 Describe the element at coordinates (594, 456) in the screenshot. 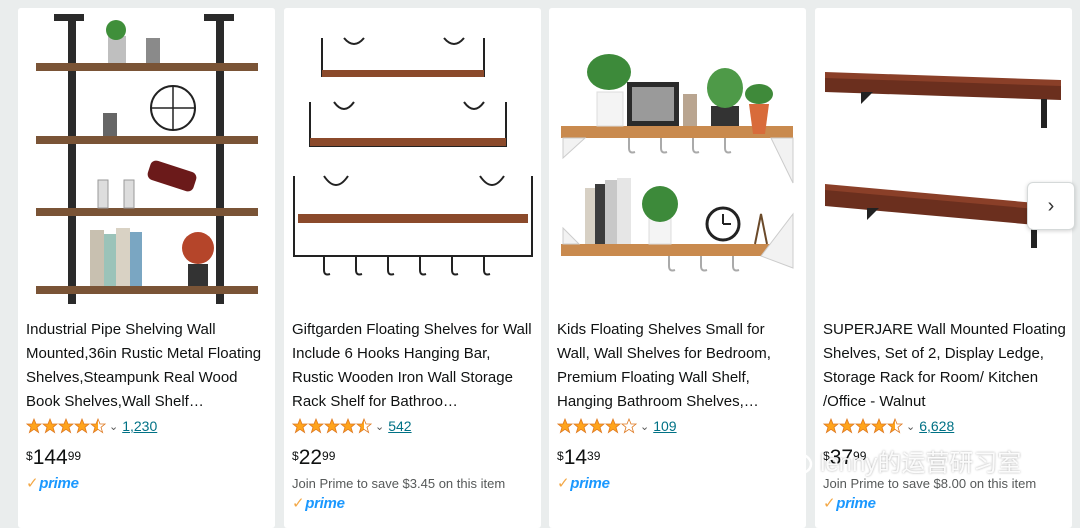

I see `price-fraction: 39` at that location.